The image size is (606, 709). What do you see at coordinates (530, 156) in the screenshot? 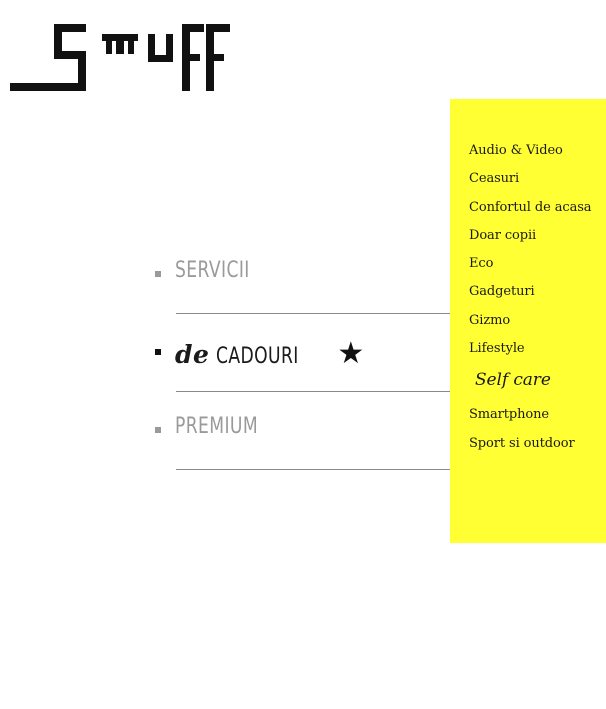
I see `category-item-audio-video: Audio & Video` at bounding box center [530, 156].